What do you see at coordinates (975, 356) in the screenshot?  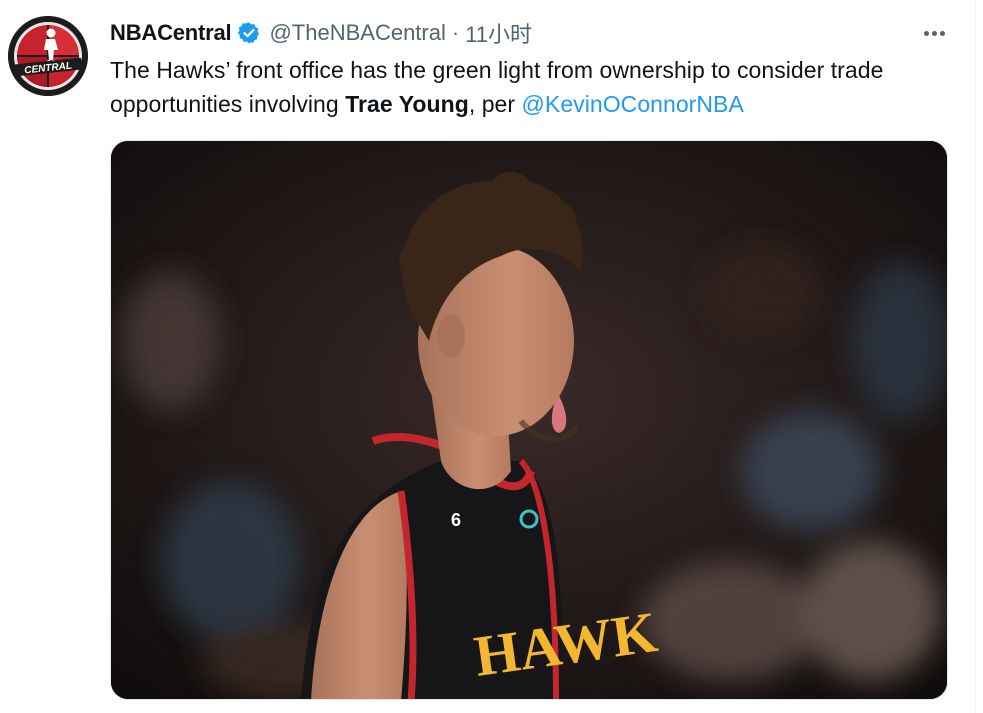 I see `divider` at bounding box center [975, 356].